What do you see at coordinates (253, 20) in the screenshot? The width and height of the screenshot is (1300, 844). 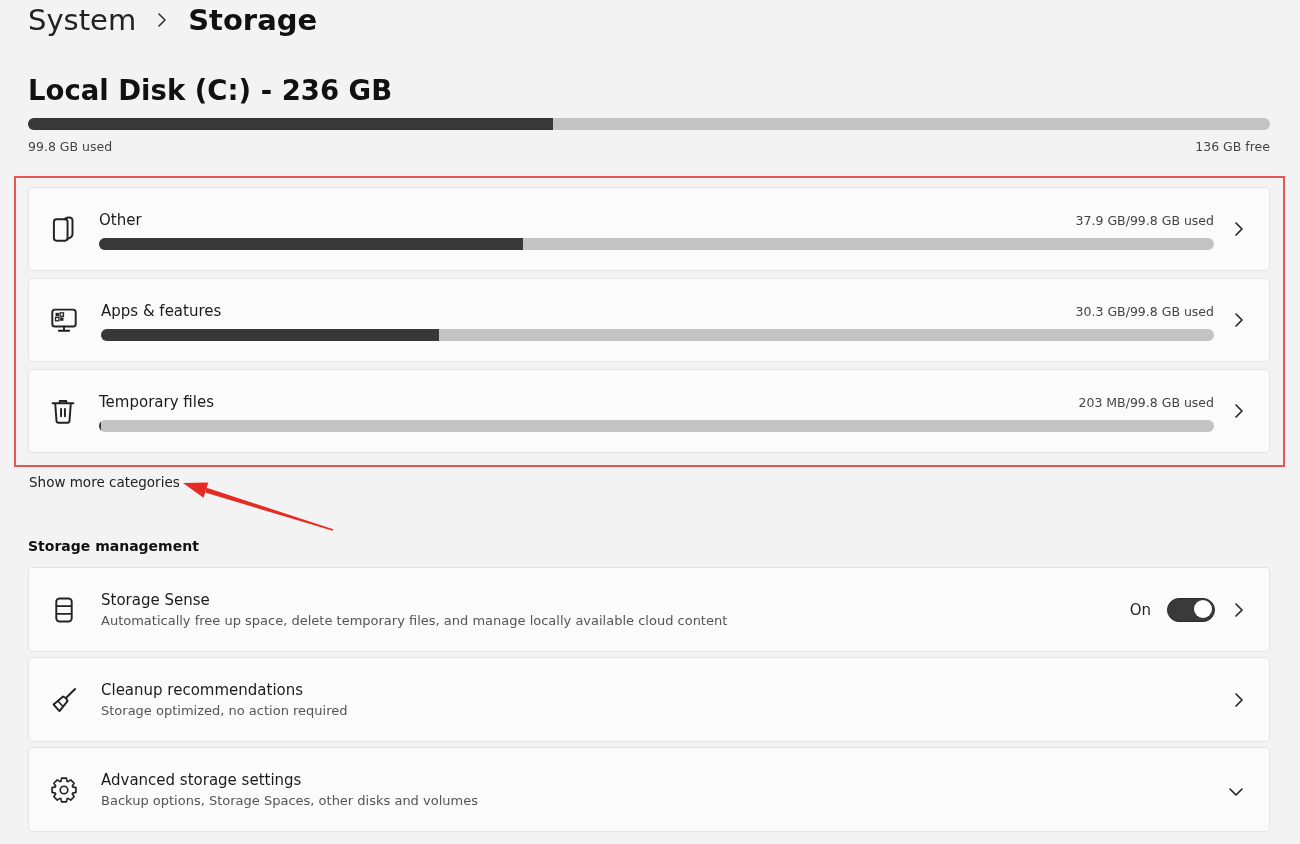 I see `breadcrumb-current: Storage` at bounding box center [253, 20].